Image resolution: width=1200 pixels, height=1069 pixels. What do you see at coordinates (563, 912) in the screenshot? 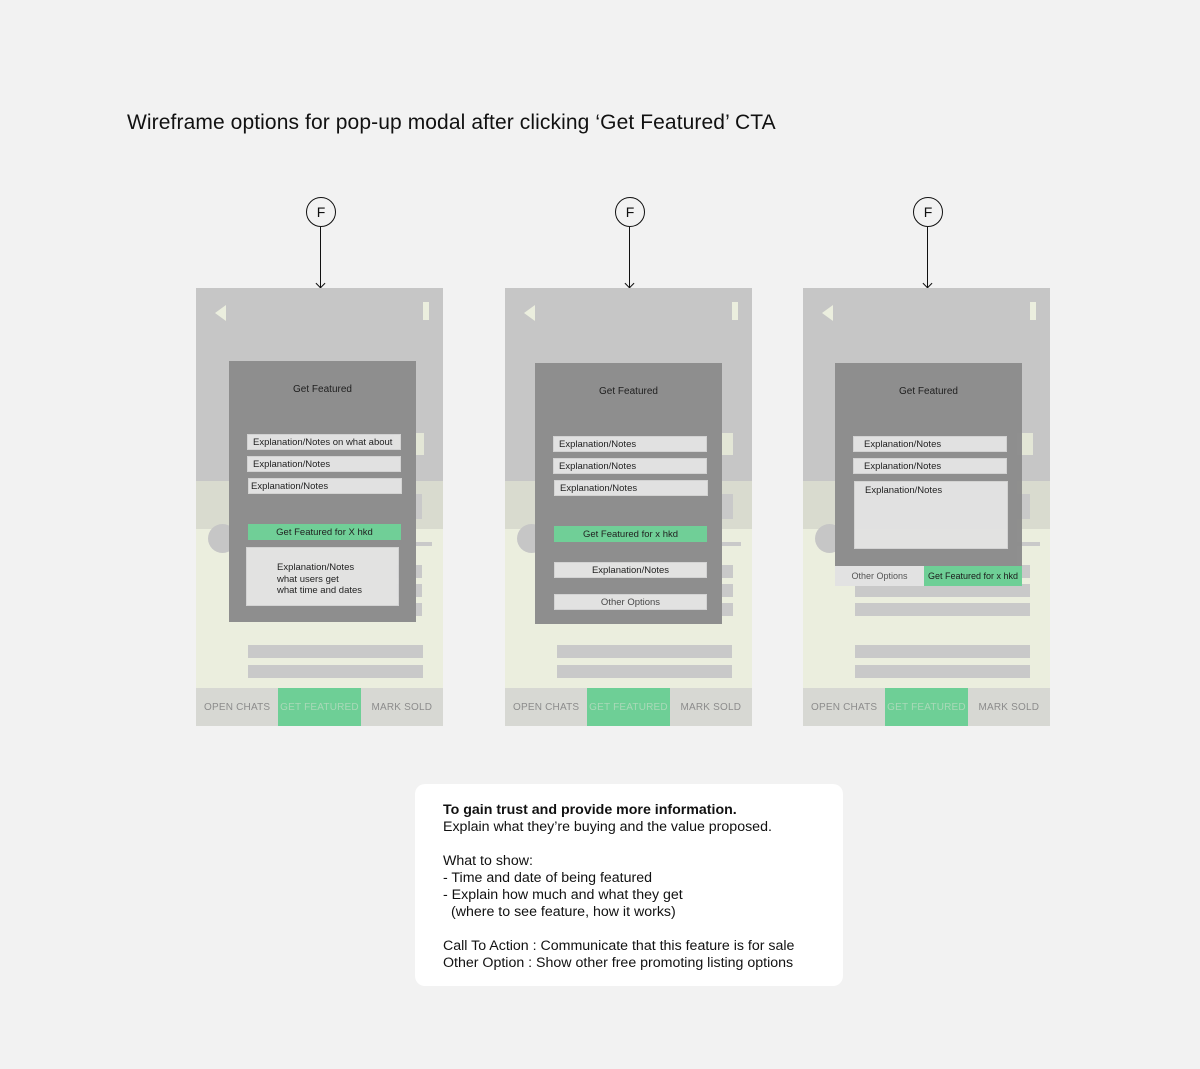
I see `notes-bullet-sub: (where to see feature, how it works)` at bounding box center [563, 912].